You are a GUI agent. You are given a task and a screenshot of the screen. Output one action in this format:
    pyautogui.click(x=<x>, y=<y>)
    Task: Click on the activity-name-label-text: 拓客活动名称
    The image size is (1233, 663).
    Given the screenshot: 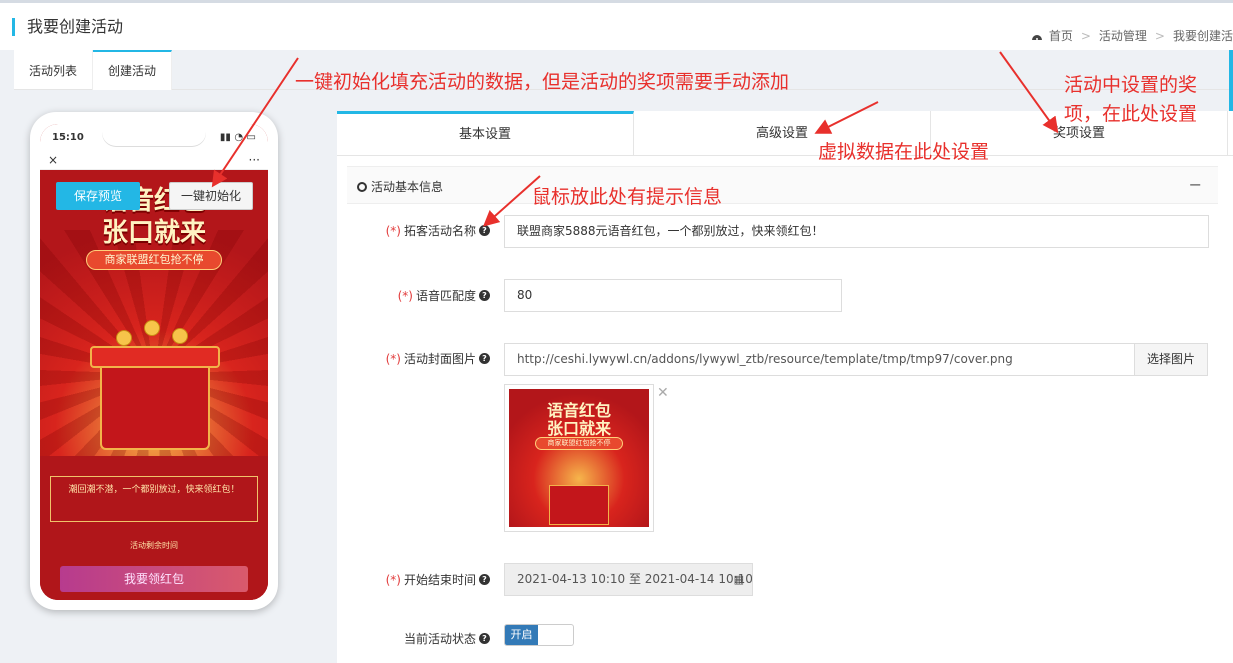 What is the action you would take?
    pyautogui.click(x=439, y=231)
    